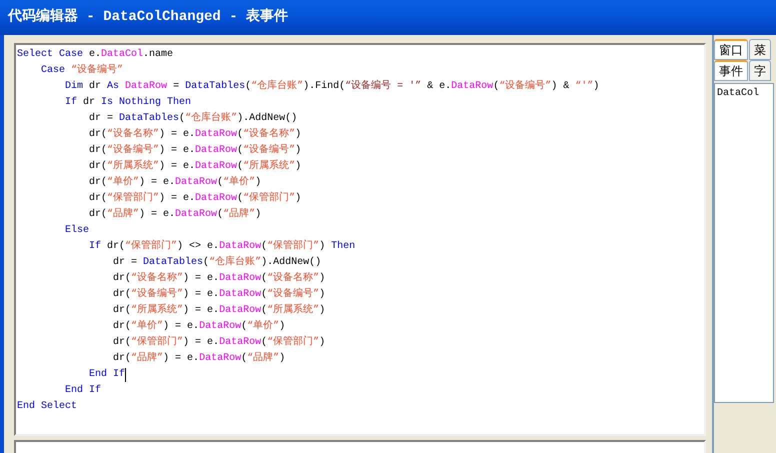 The height and width of the screenshot is (453, 776). What do you see at coordinates (47, 407) in the screenshot?
I see `code-line: End Select` at bounding box center [47, 407].